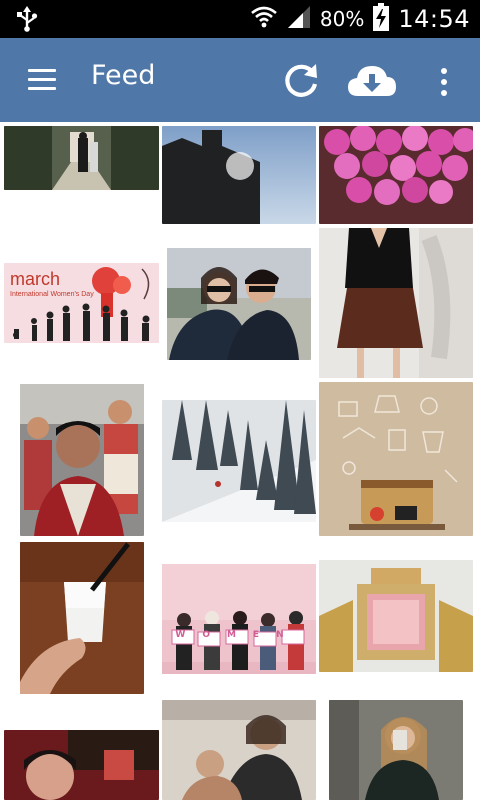 The height and width of the screenshot is (800, 480). I want to click on feed-image-womens-day-poster: march International Women's Day, so click(81, 303).